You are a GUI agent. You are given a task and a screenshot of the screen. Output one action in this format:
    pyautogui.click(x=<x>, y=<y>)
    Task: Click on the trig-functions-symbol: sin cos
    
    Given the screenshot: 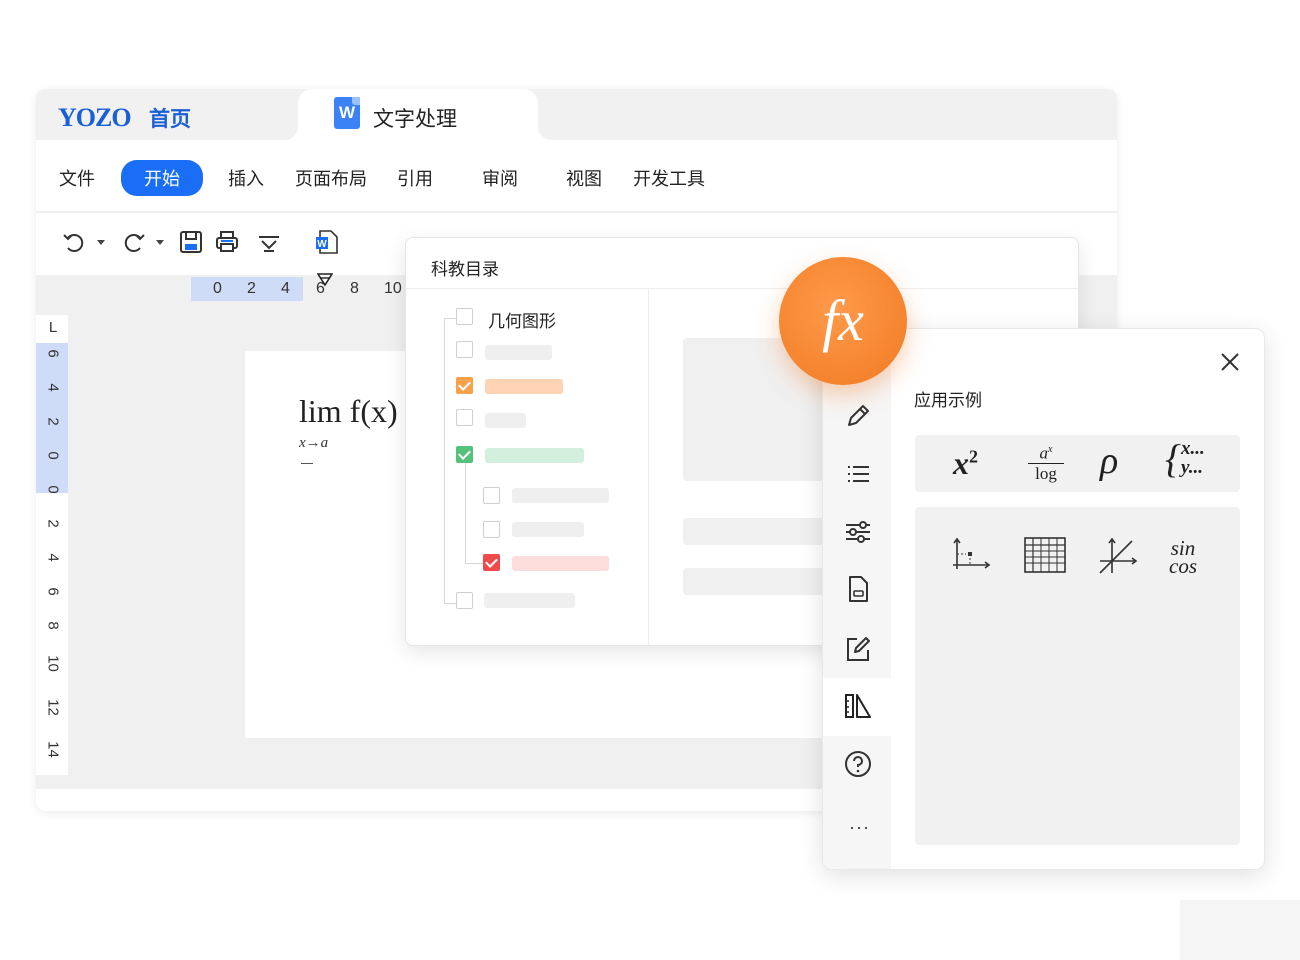 What is the action you would take?
    pyautogui.click(x=1183, y=558)
    